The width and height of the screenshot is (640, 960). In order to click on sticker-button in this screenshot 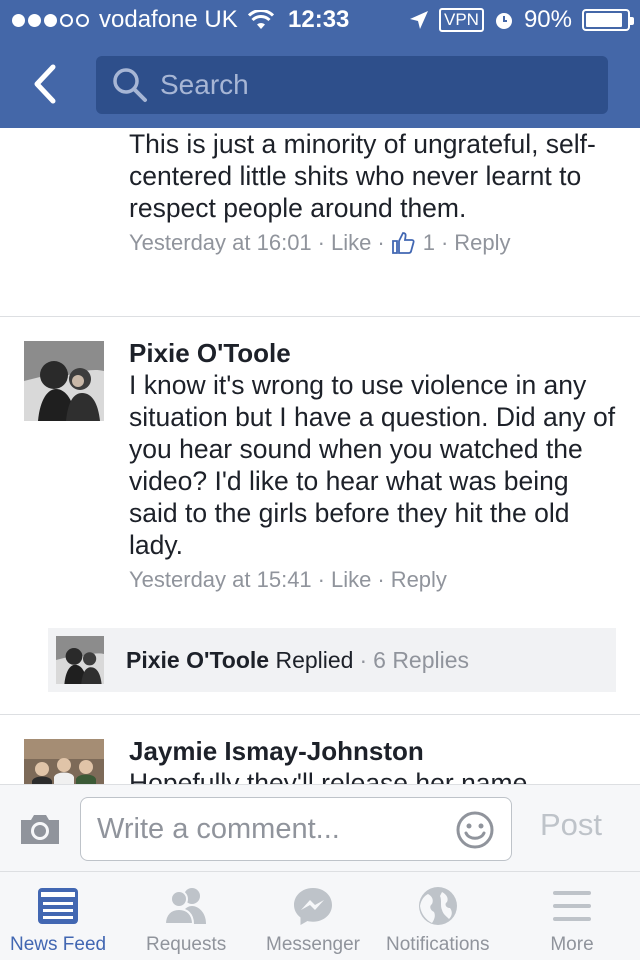, I will do `click(475, 834)`.